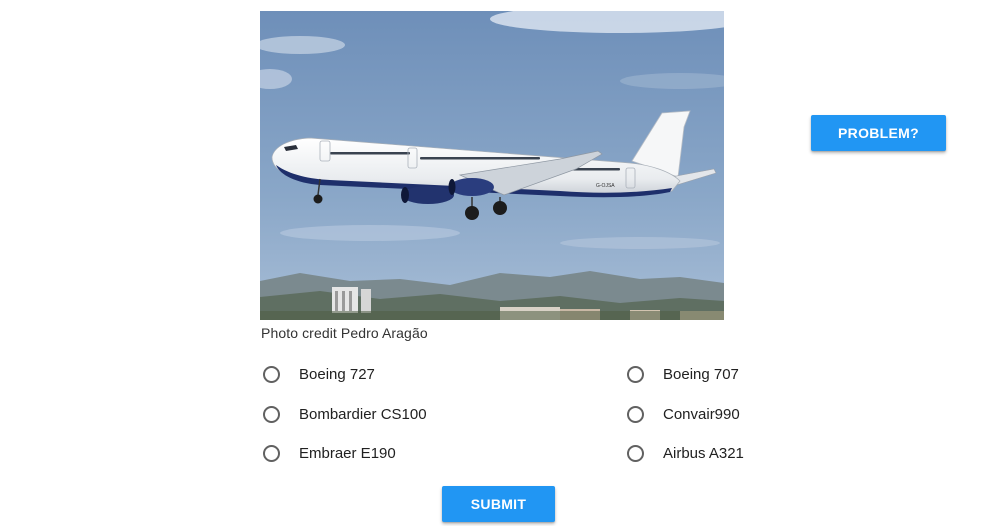 This screenshot has height=526, width=993. I want to click on option-boeing-727: Boeing 727, so click(319, 374).